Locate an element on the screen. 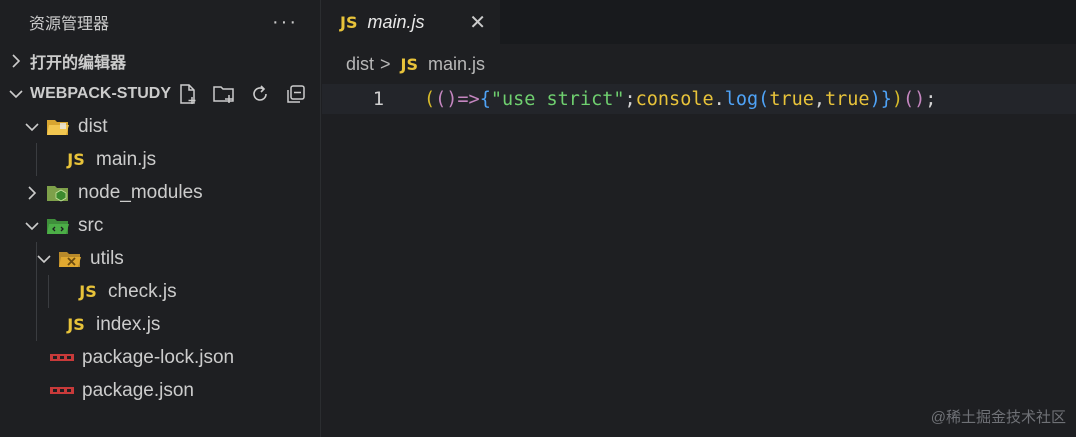  code-token: log is located at coordinates (741, 99).